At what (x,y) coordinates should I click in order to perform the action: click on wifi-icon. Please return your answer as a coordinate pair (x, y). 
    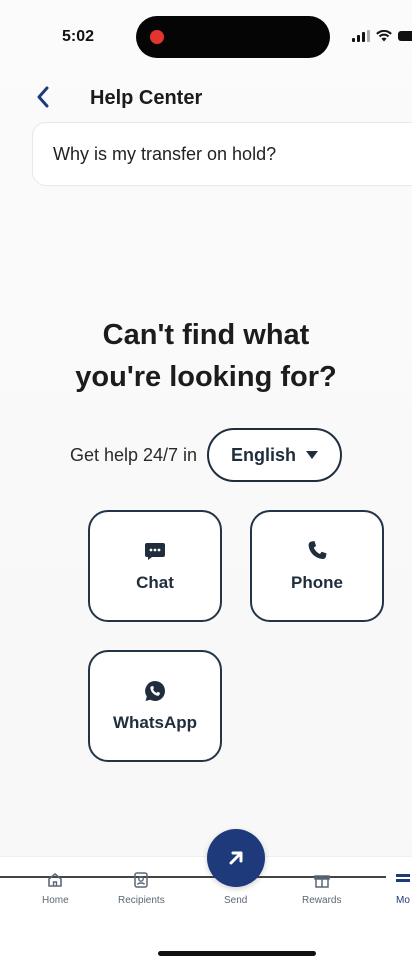
    Looking at the image, I should click on (384, 36).